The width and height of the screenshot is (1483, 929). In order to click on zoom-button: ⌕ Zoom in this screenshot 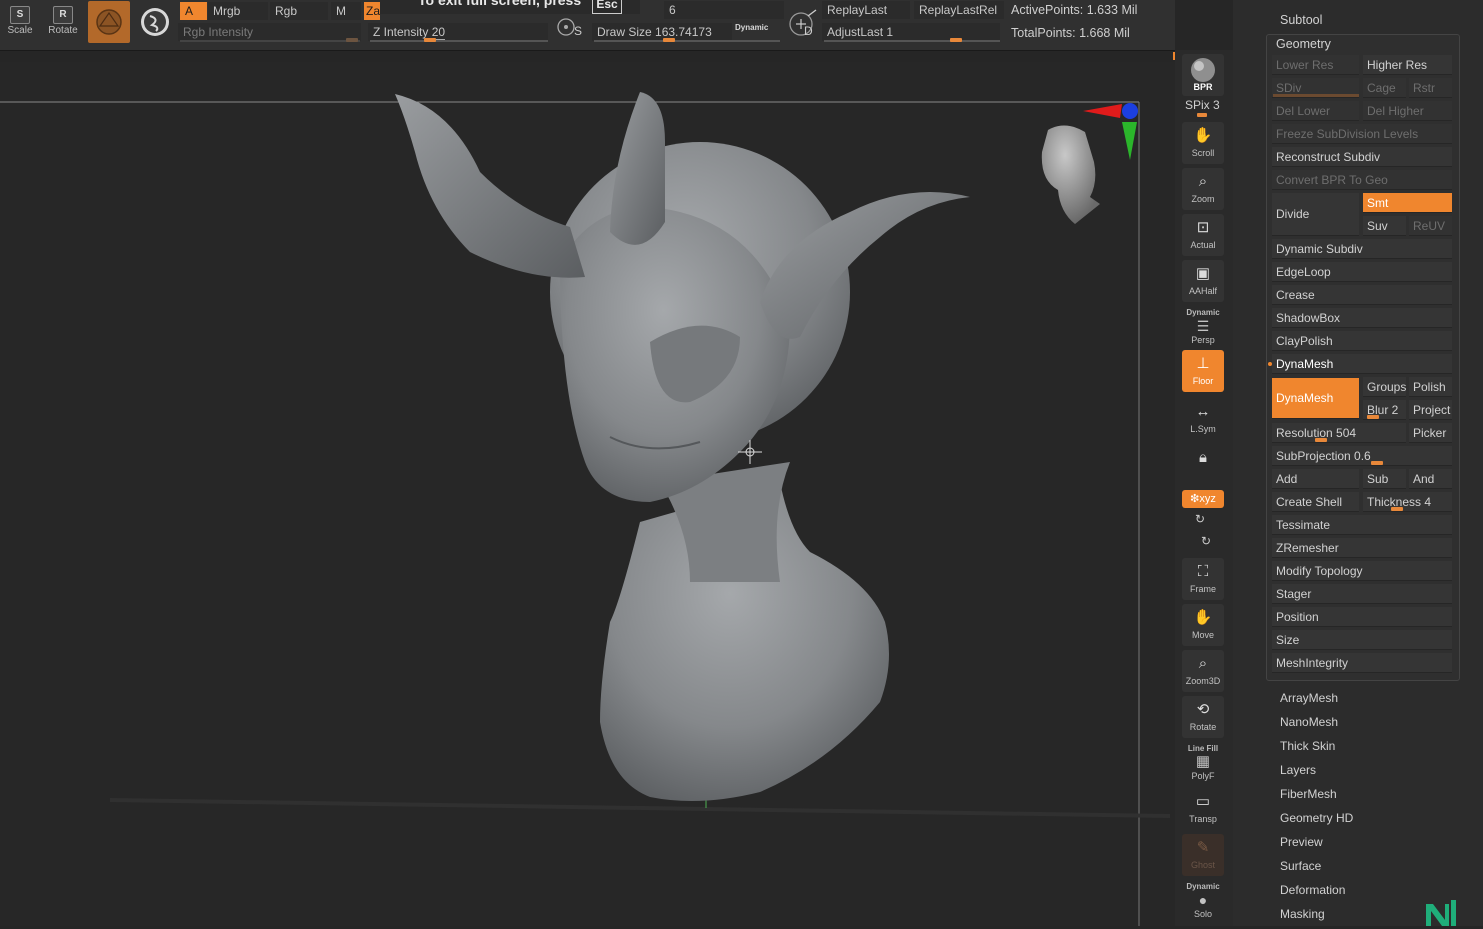, I will do `click(1203, 189)`.